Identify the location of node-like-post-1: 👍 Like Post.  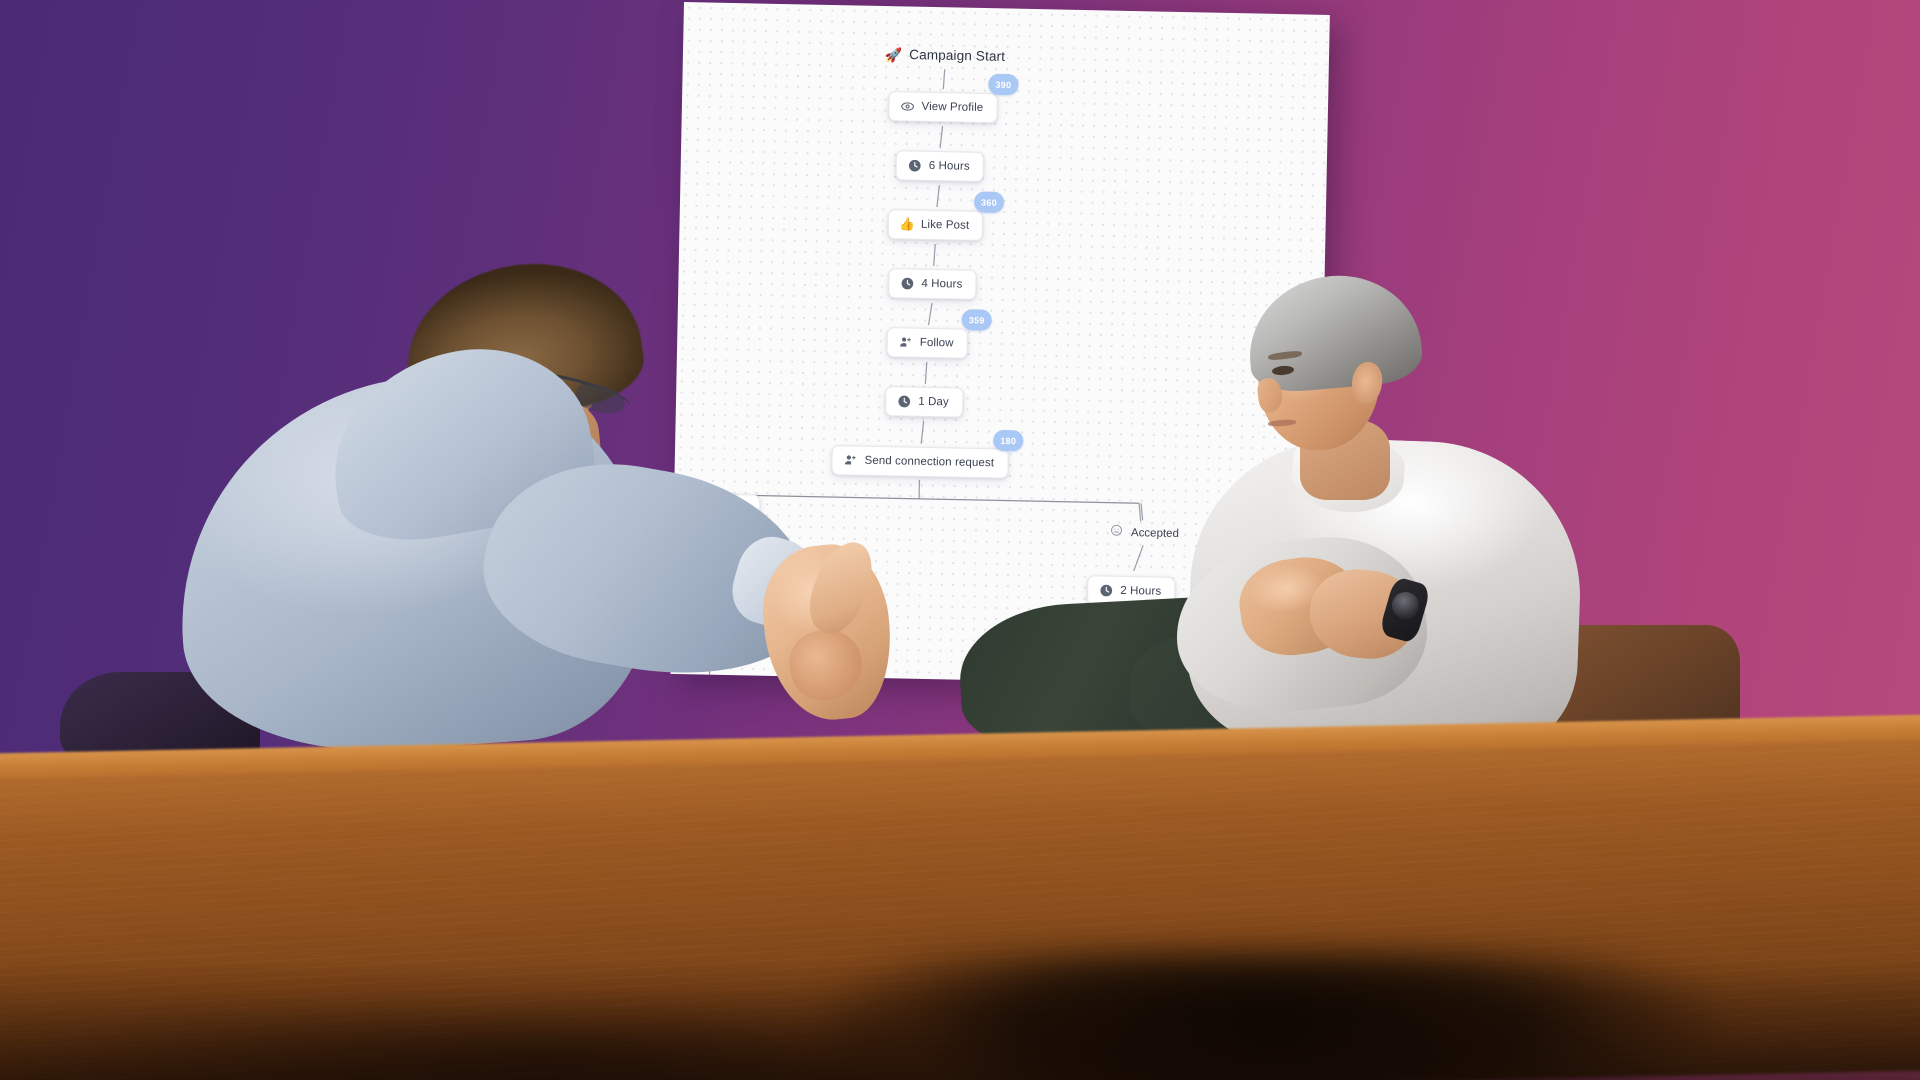
(935, 225).